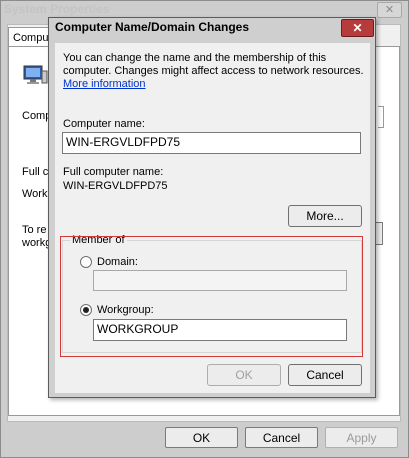 Image resolution: width=409 pixels, height=458 pixels. What do you see at coordinates (37, 243) in the screenshot?
I see `back-label-workgroup-2: workg` at bounding box center [37, 243].